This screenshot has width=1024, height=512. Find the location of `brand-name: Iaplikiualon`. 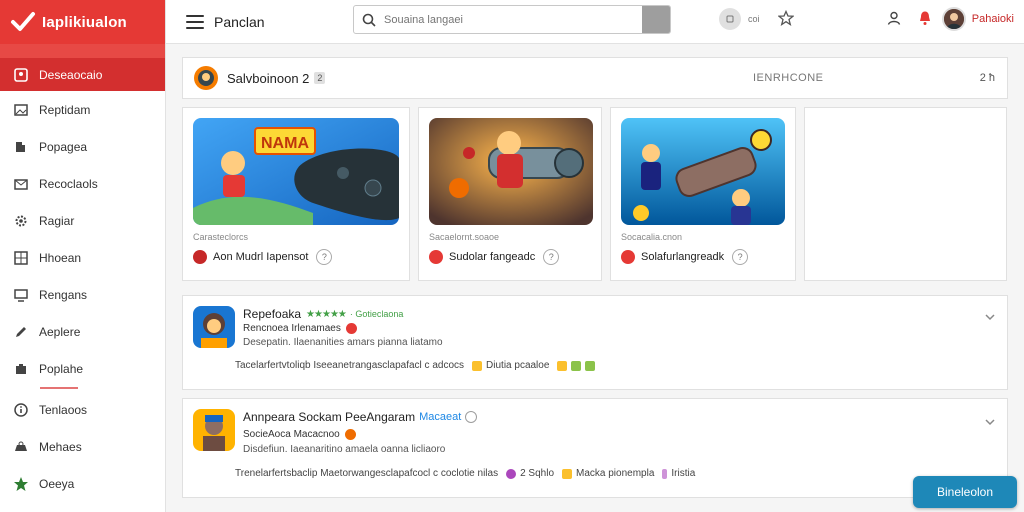

brand-name: Iaplikiualon is located at coordinates (84, 22).